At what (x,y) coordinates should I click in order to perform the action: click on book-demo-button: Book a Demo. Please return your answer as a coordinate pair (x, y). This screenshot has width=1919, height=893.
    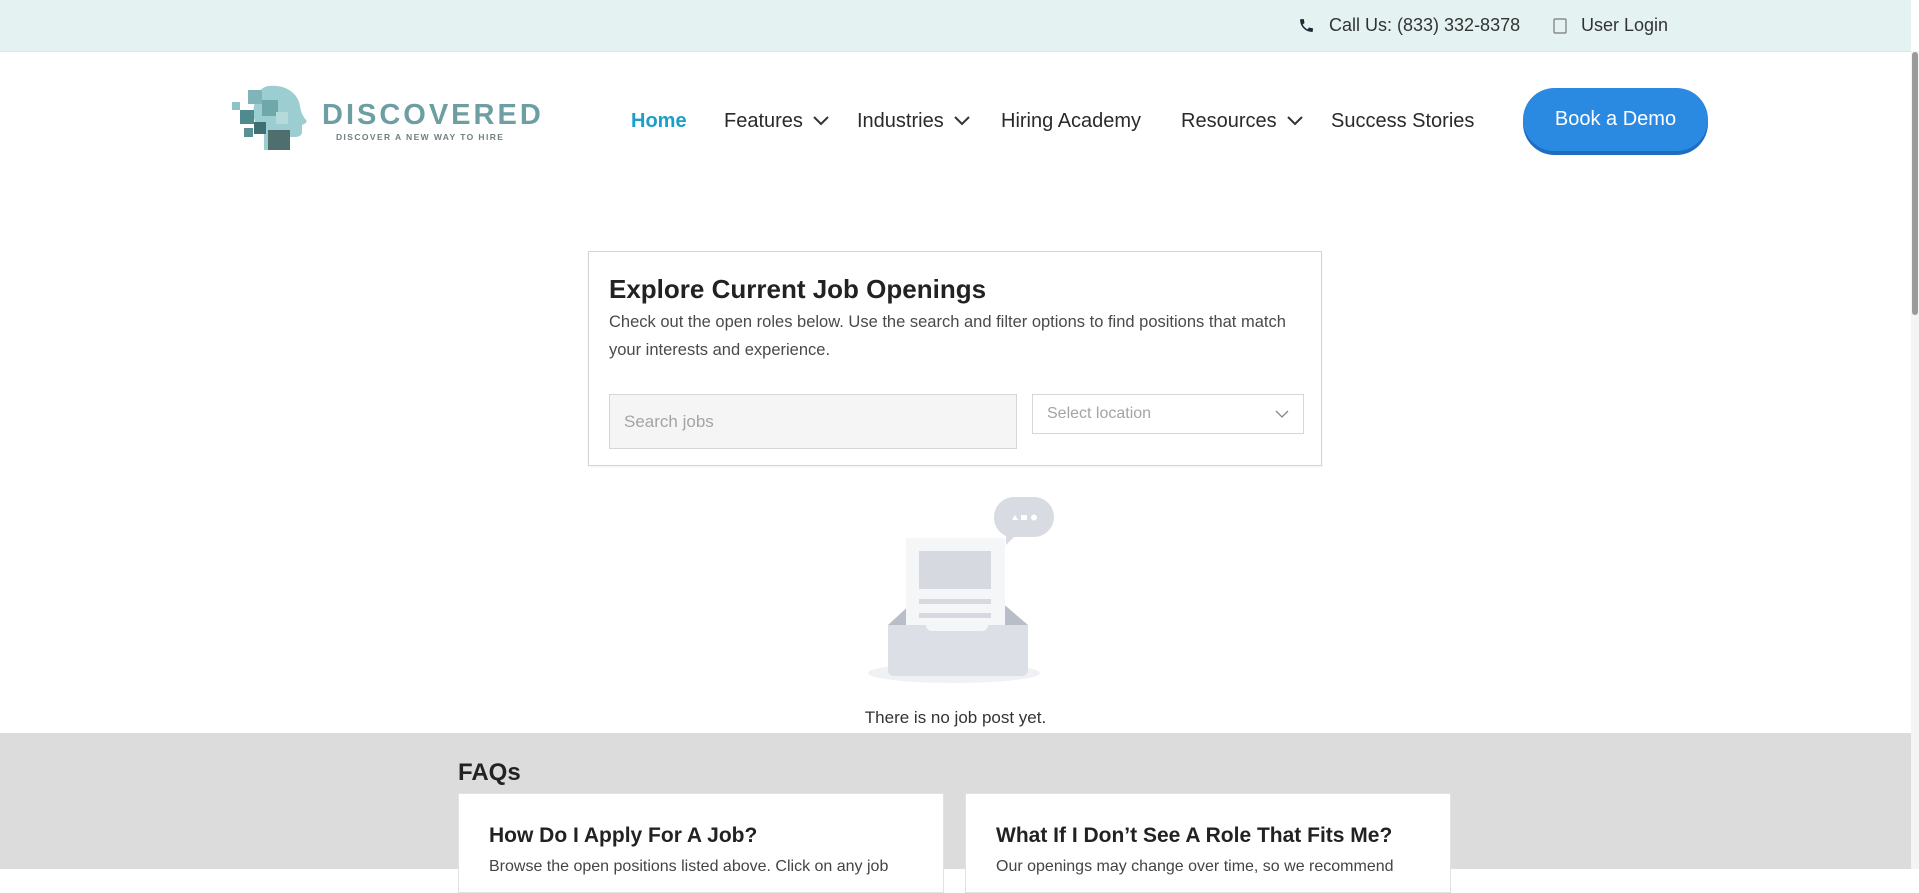
    Looking at the image, I should click on (1615, 119).